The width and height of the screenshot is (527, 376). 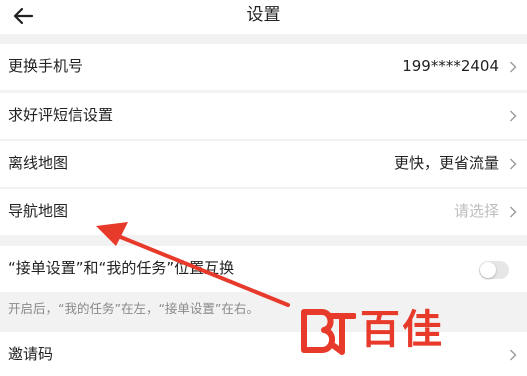 I want to click on toggle-knob, so click(x=488, y=270).